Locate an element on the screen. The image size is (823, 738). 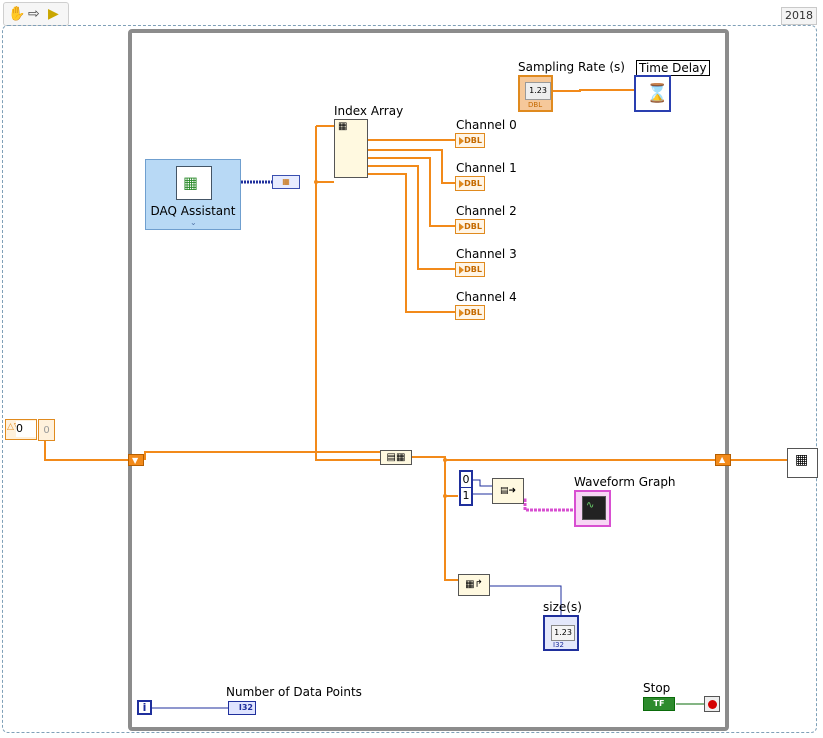
channel-1-indicator: DBL is located at coordinates (470, 183).